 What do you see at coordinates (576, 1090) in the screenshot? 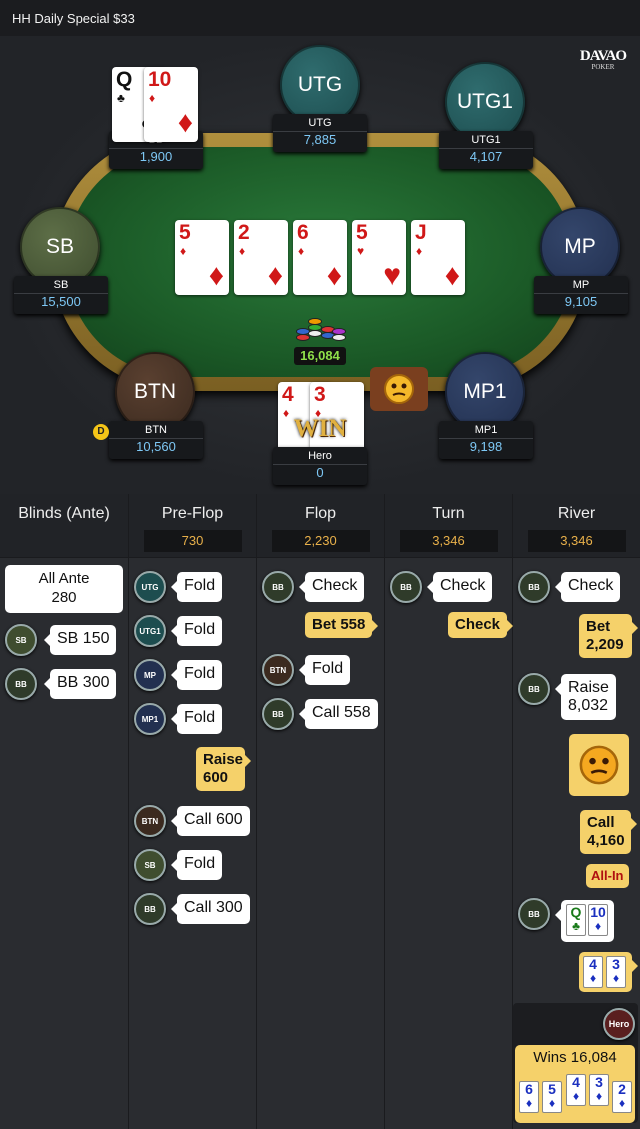
I see `winning-card: 4 ♦` at bounding box center [576, 1090].